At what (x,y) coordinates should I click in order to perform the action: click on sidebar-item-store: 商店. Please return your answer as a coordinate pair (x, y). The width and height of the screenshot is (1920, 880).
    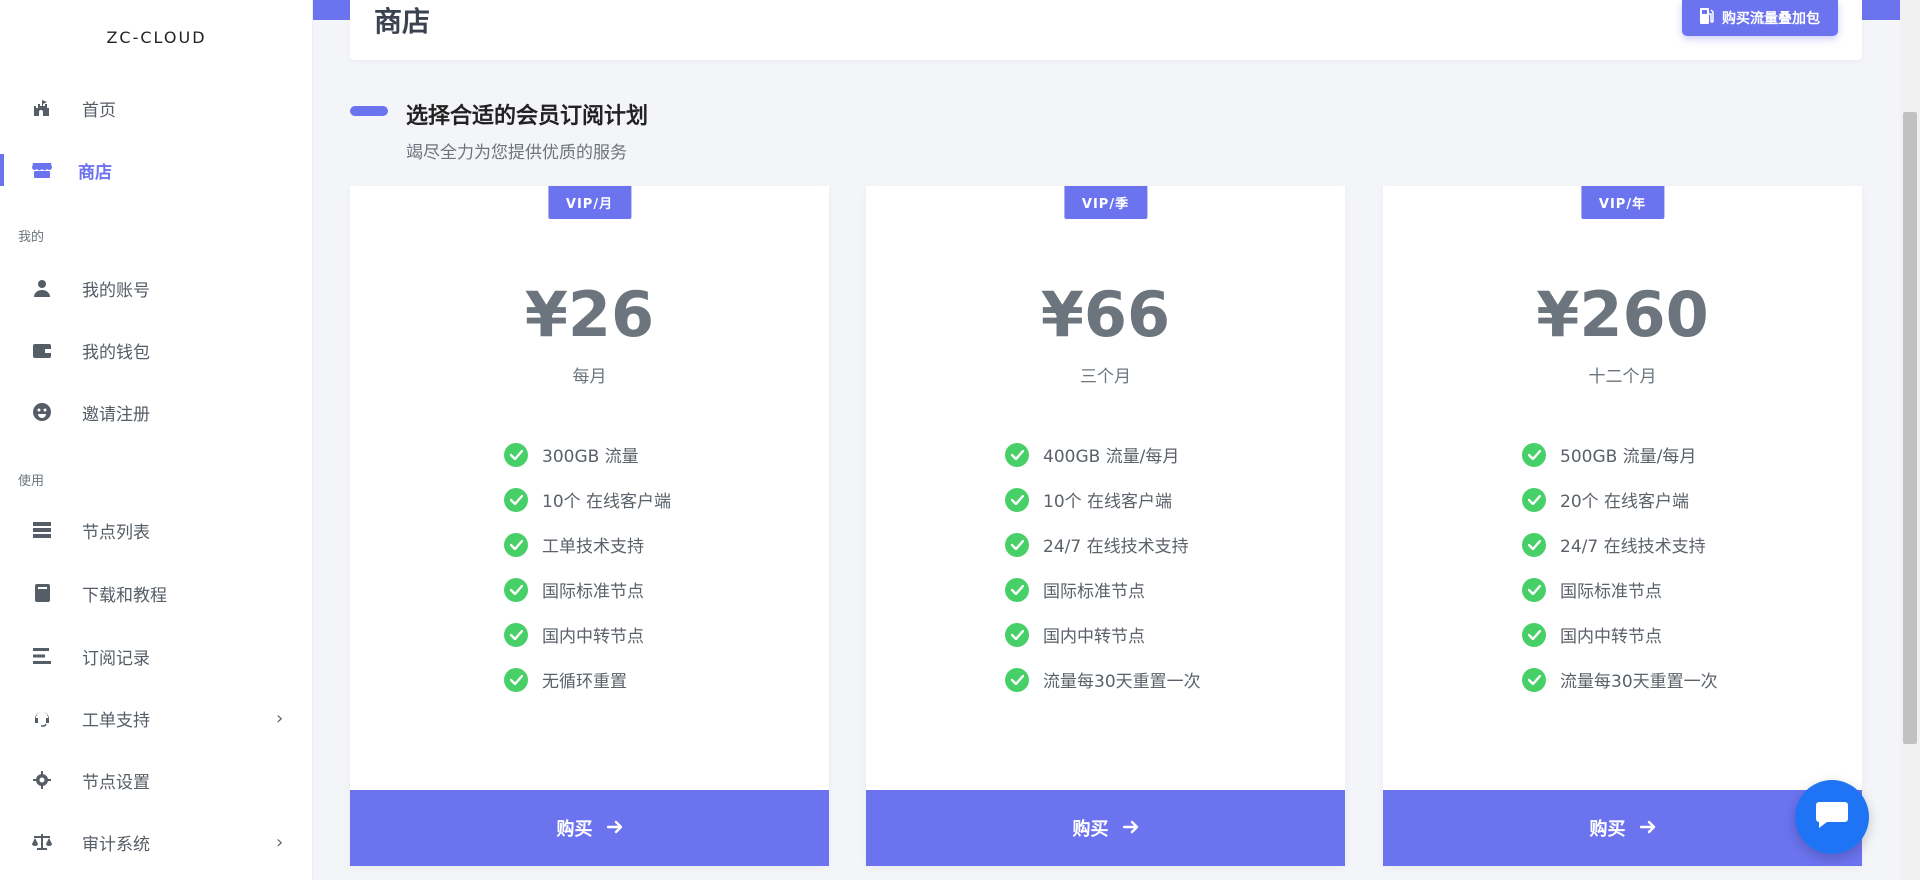
    Looking at the image, I should click on (156, 170).